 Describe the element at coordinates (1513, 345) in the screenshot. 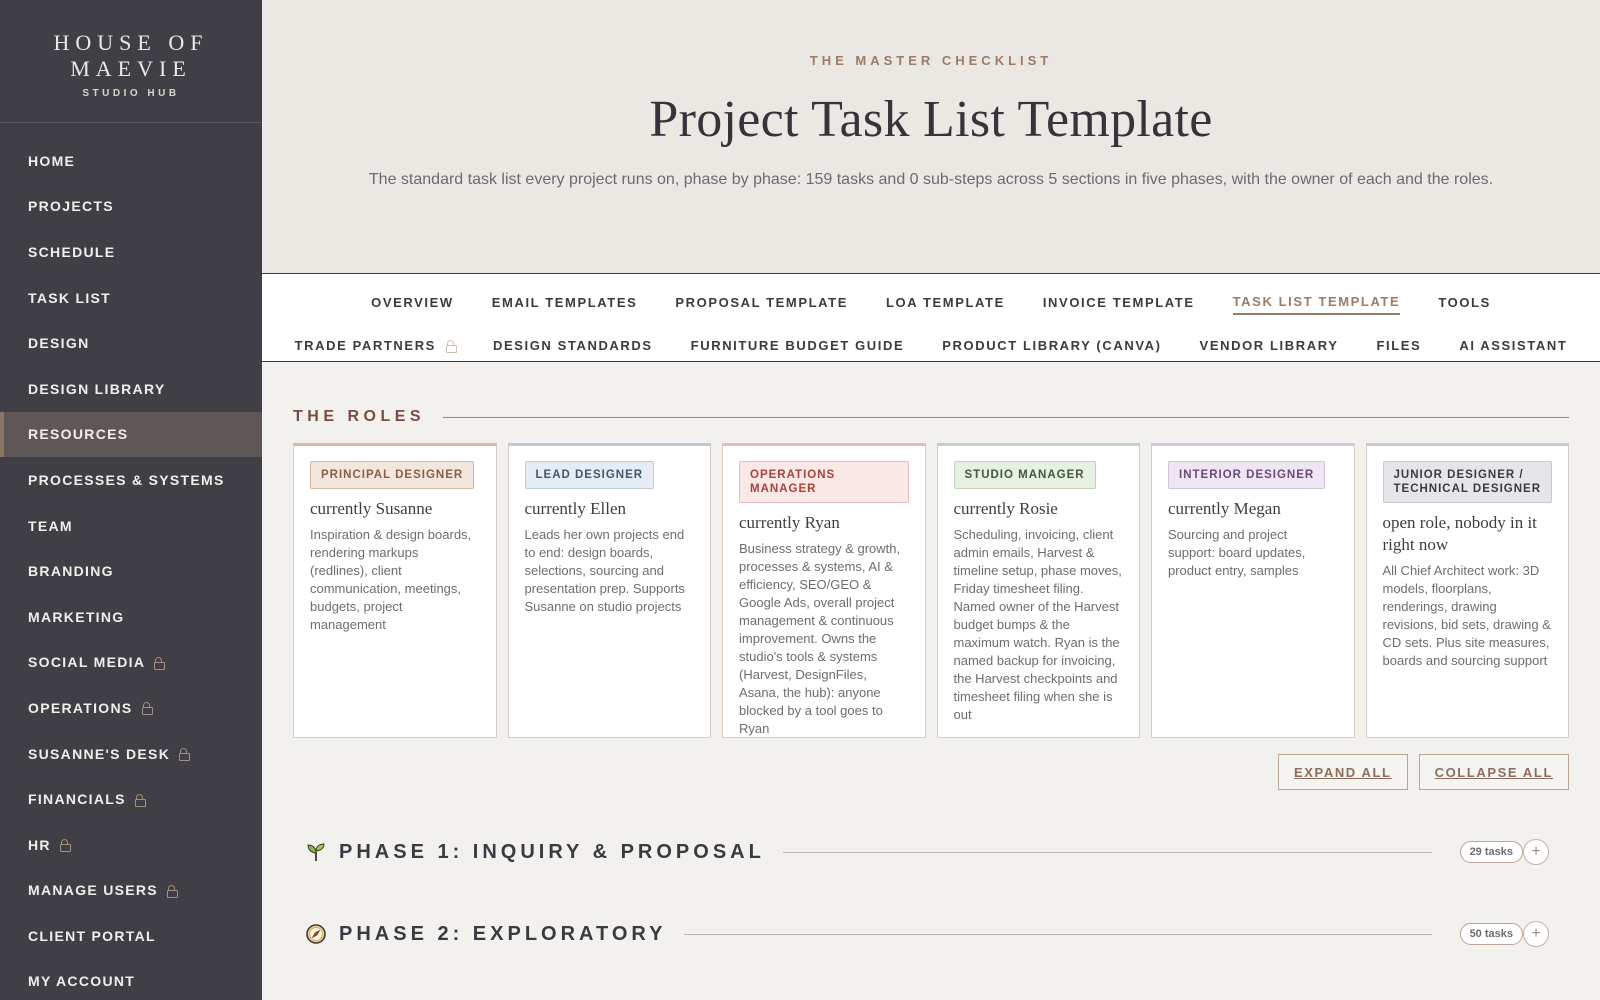

I see `tab-label: AI ASSISTANT` at that location.